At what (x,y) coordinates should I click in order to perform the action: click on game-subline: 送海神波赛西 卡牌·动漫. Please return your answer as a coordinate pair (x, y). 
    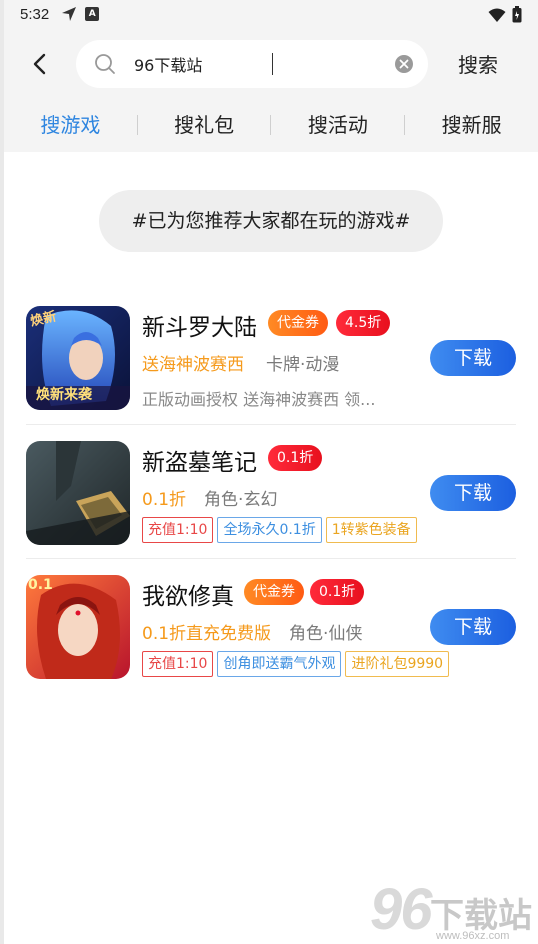
    Looking at the image, I should click on (240, 362).